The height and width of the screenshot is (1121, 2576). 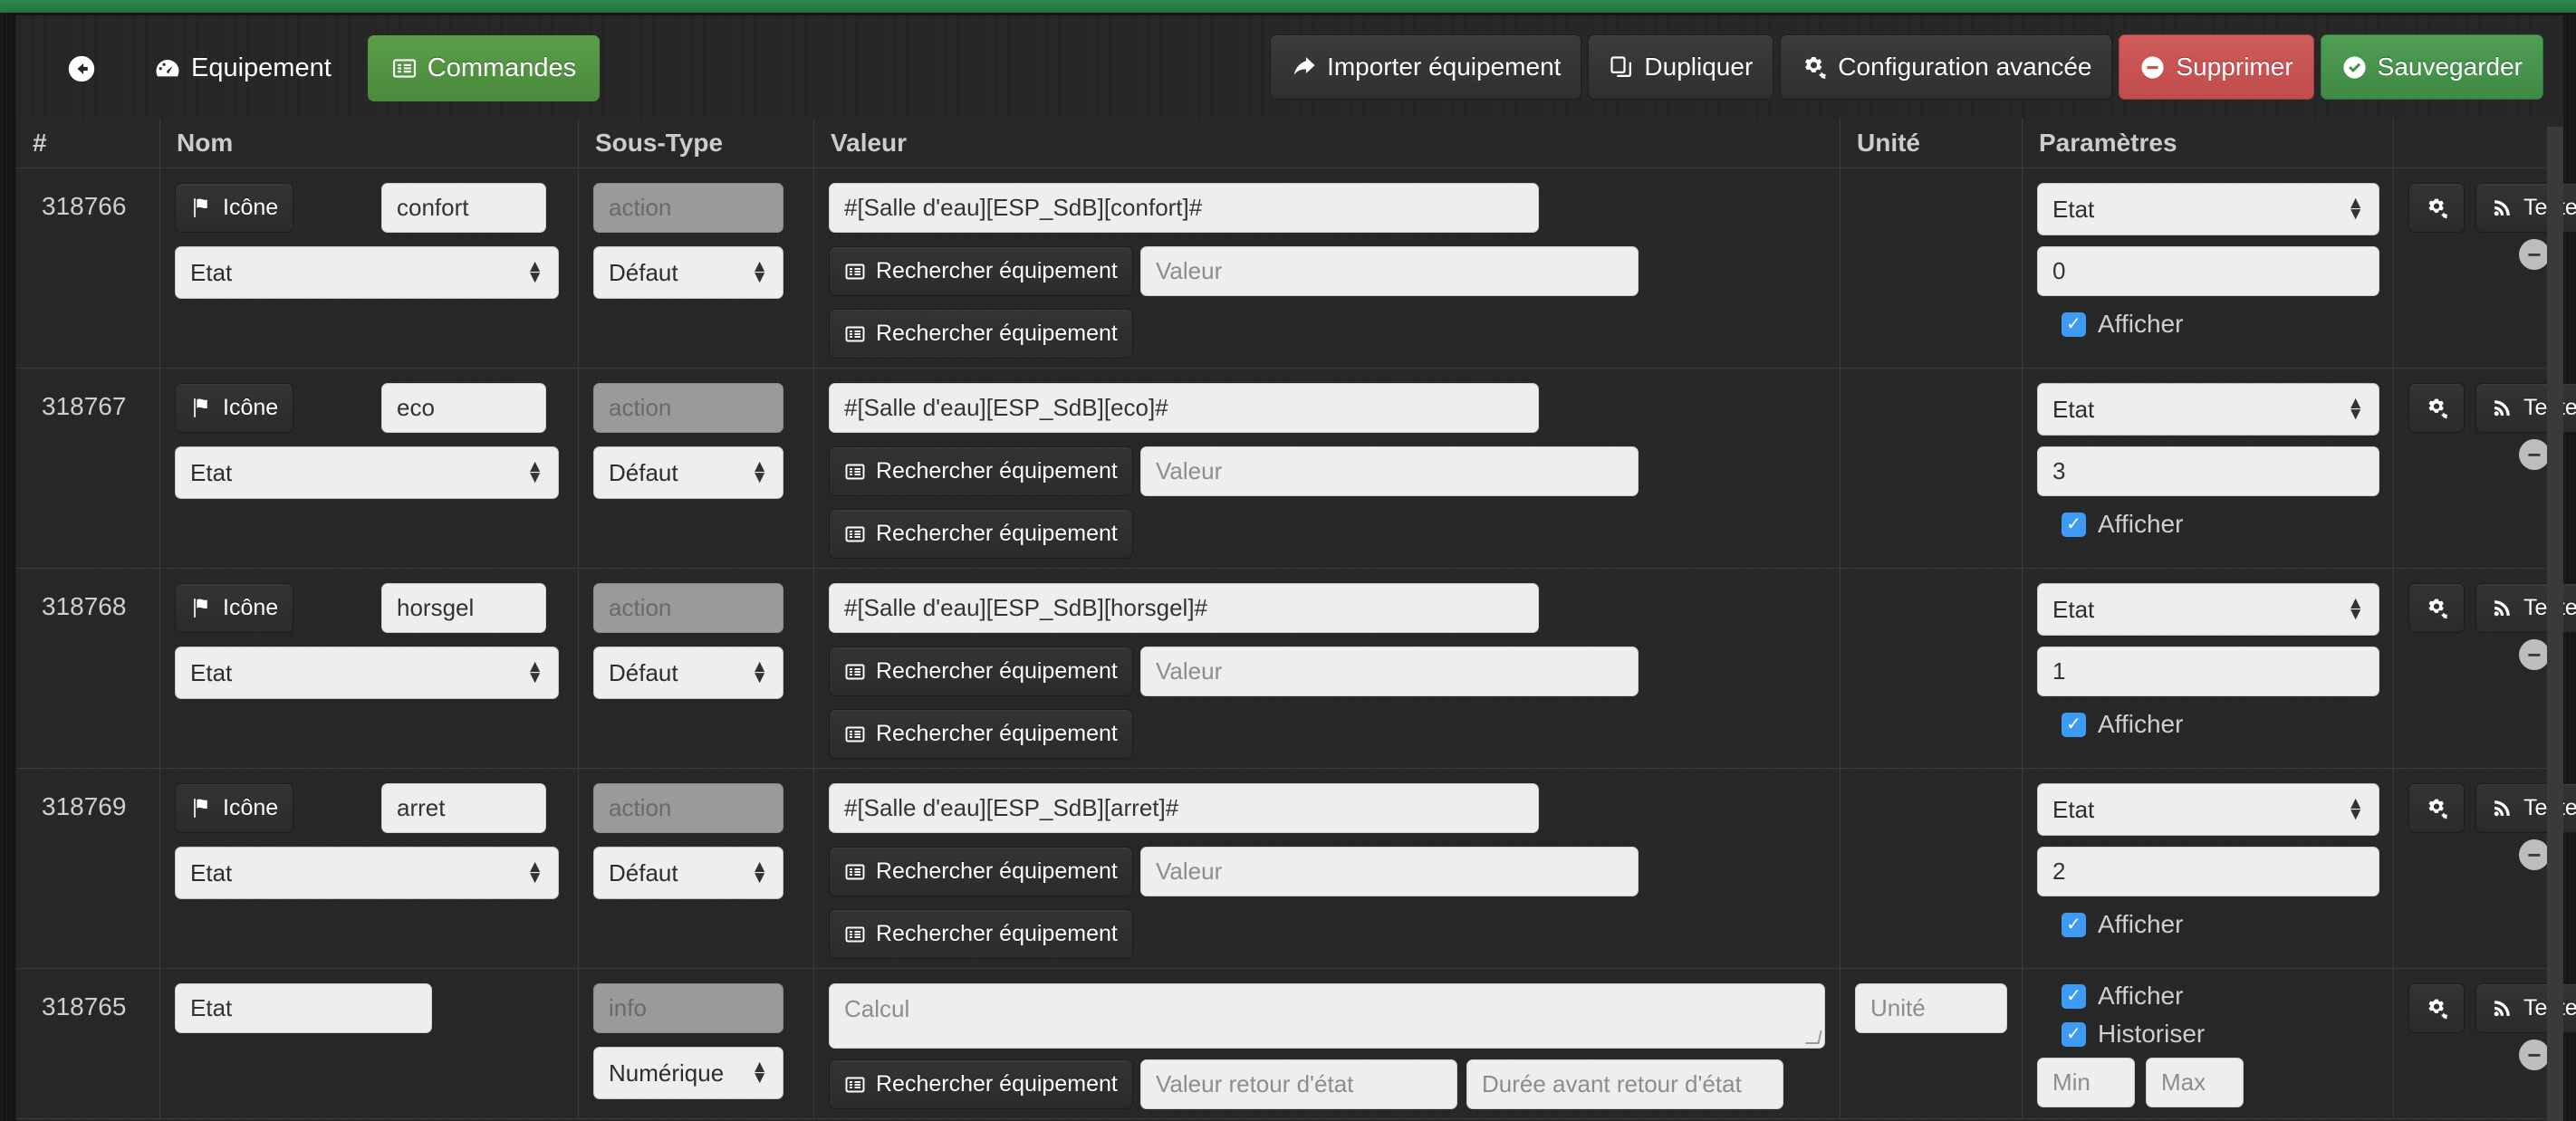 What do you see at coordinates (2431, 67) in the screenshot?
I see `save-button: Sauvegarder` at bounding box center [2431, 67].